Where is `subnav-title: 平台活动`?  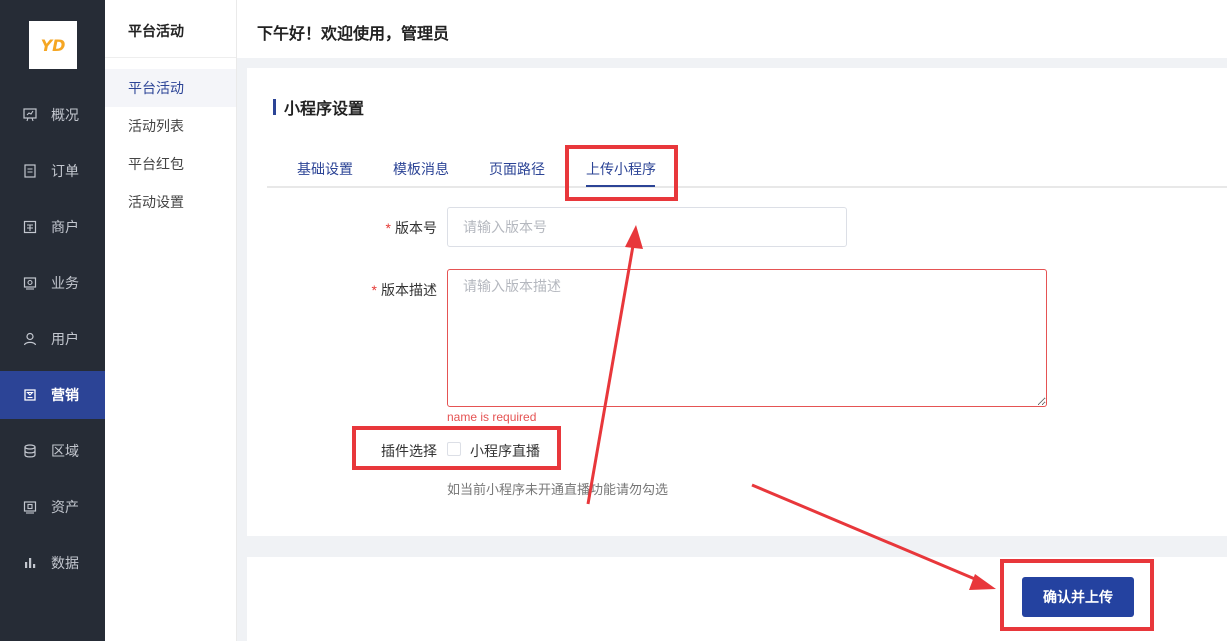
subnav-title: 平台活动 is located at coordinates (156, 31).